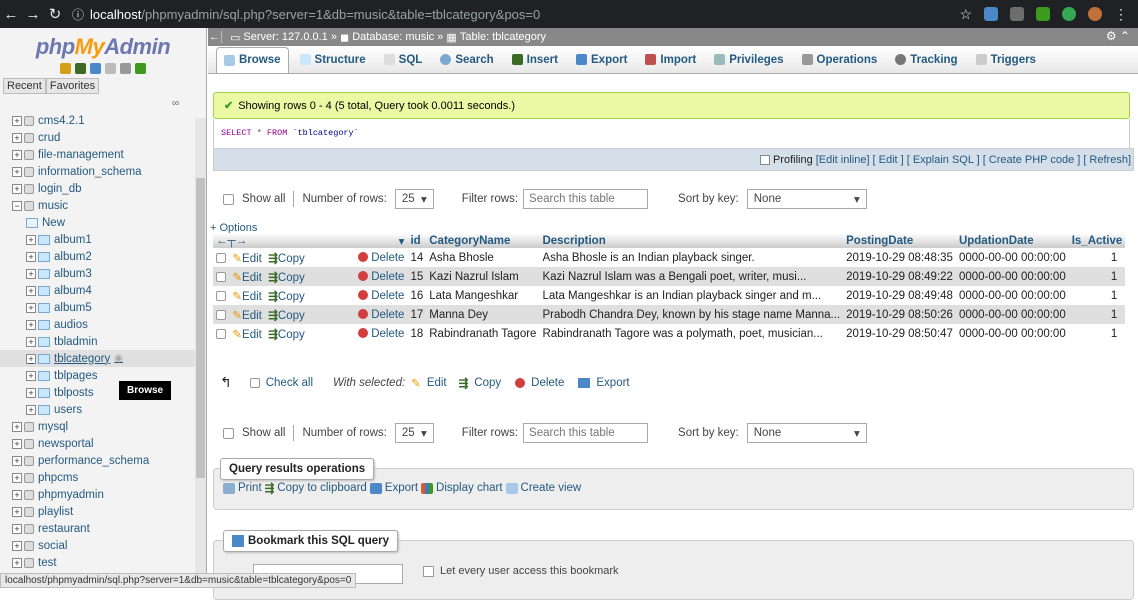 The width and height of the screenshot is (1138, 600). What do you see at coordinates (748, 60) in the screenshot?
I see `tab-privileges: Privileges` at bounding box center [748, 60].